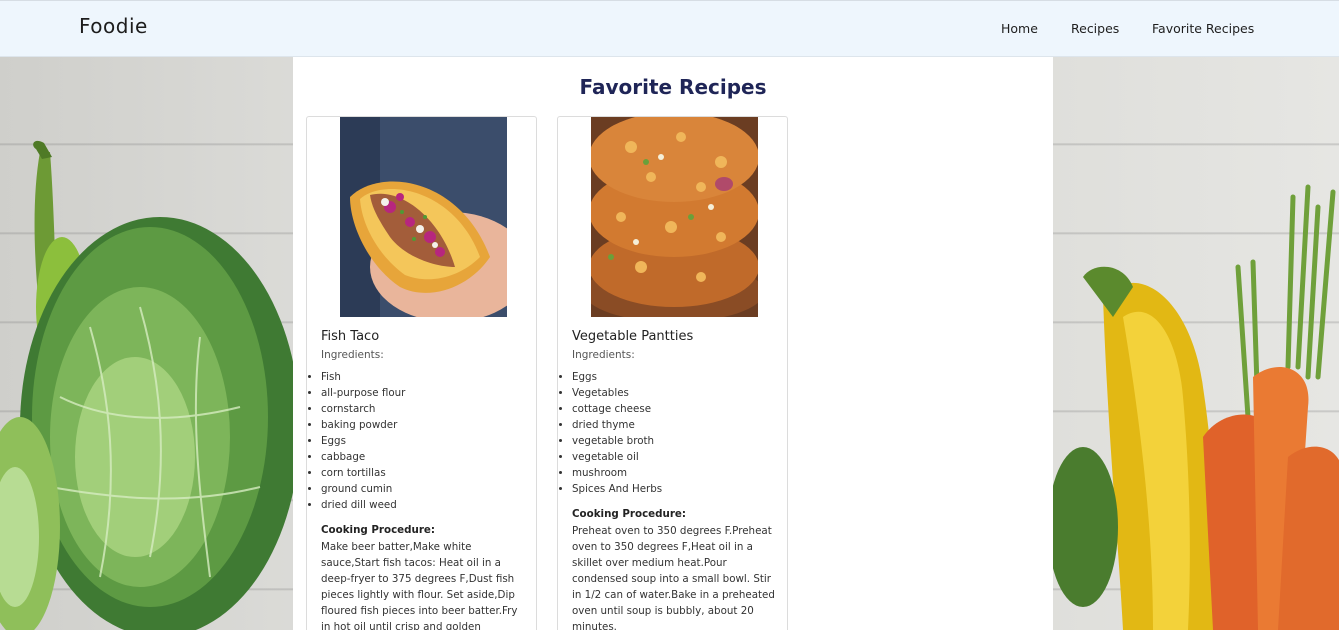 This screenshot has height=630, width=1339. Describe the element at coordinates (617, 457) in the screenshot. I see `list-item: vegetable oil` at that location.